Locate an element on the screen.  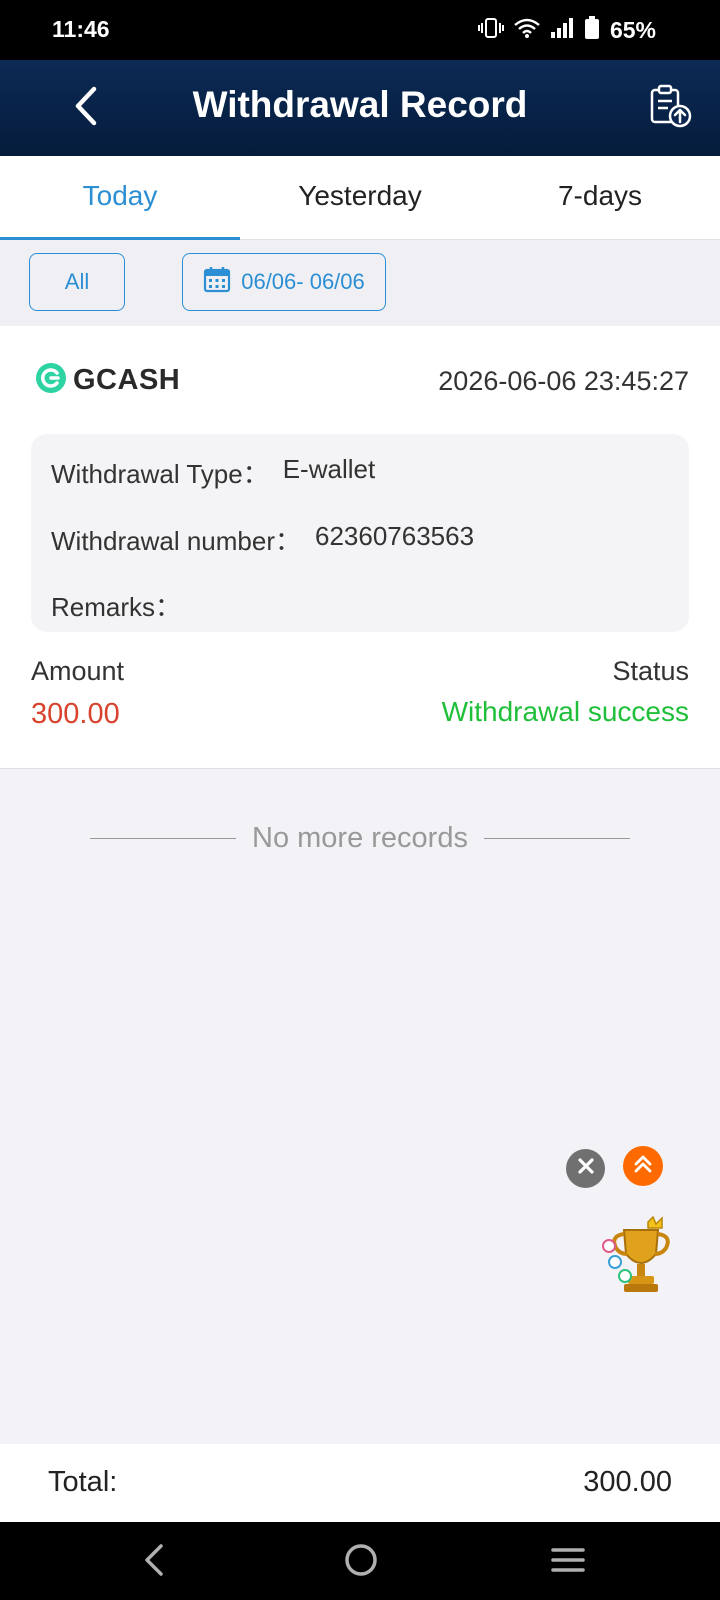
filter-bar: All 06/06- 06/06 is located at coordinates (360, 283).